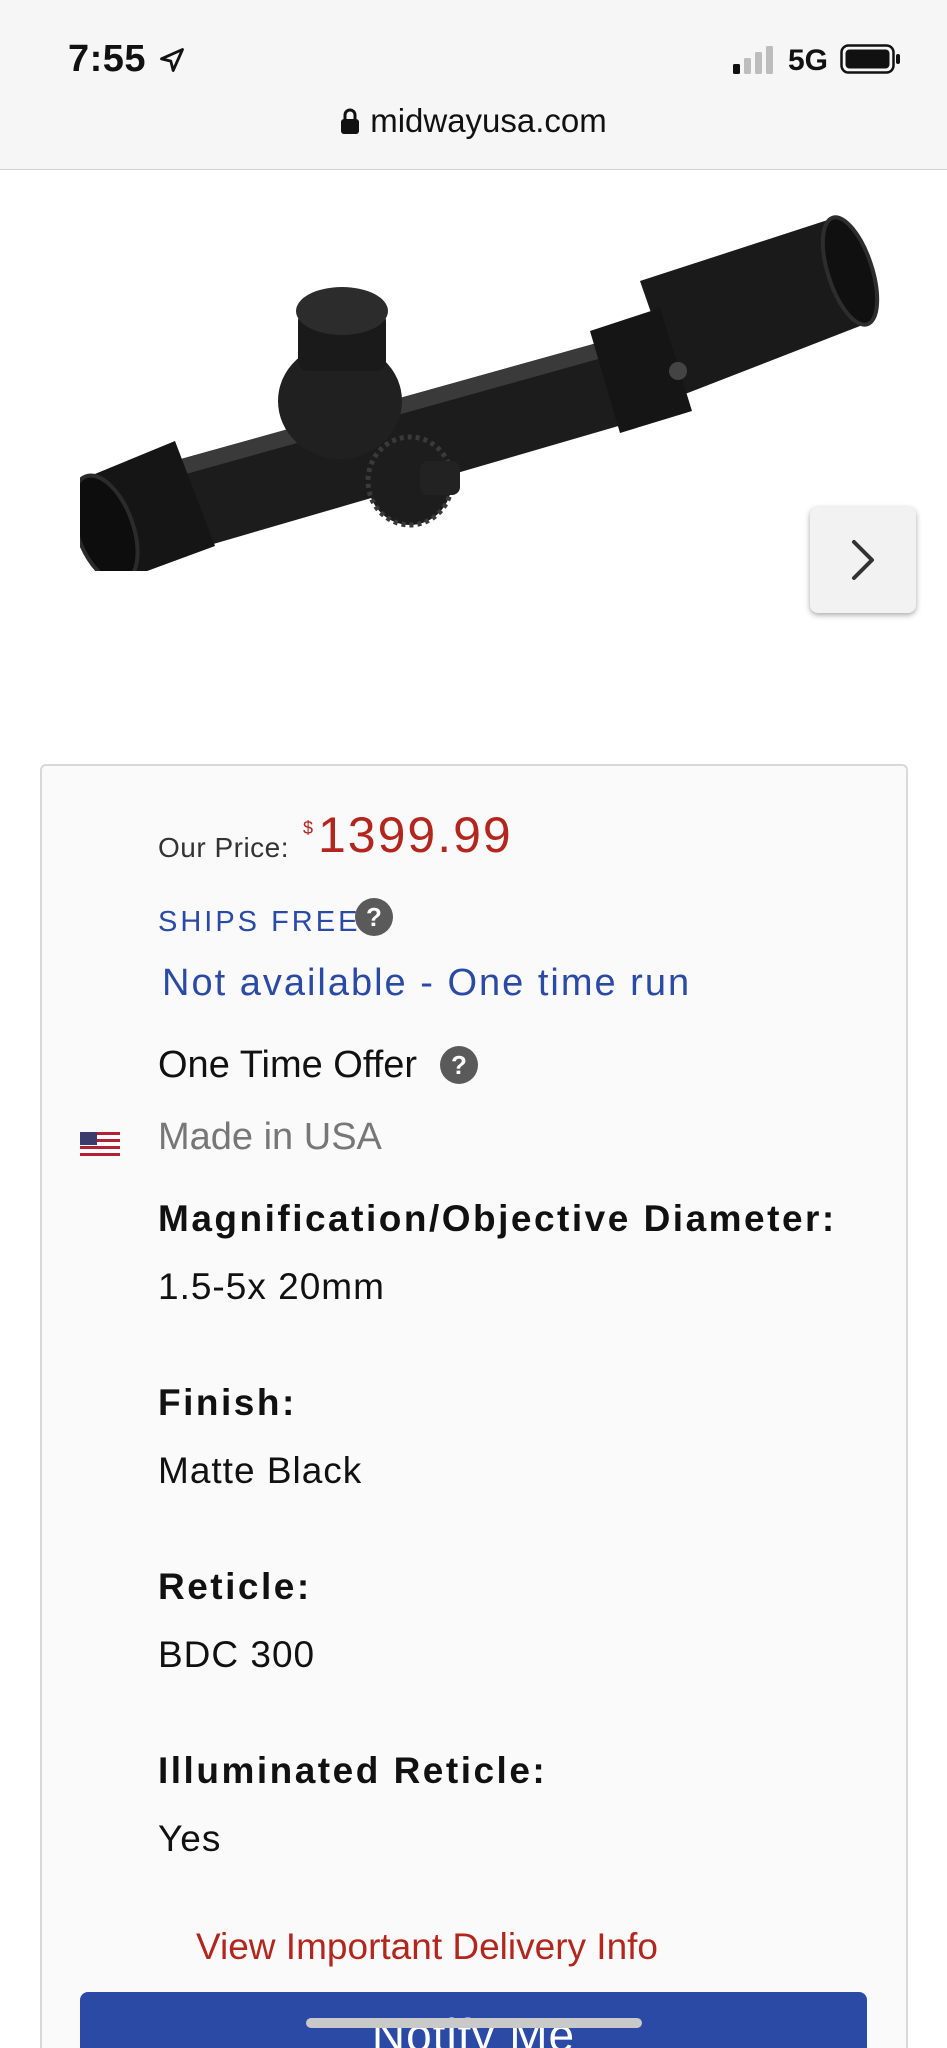 The height and width of the screenshot is (2048, 947). I want to click on shipping-badge: SHIPS FREE, so click(259, 922).